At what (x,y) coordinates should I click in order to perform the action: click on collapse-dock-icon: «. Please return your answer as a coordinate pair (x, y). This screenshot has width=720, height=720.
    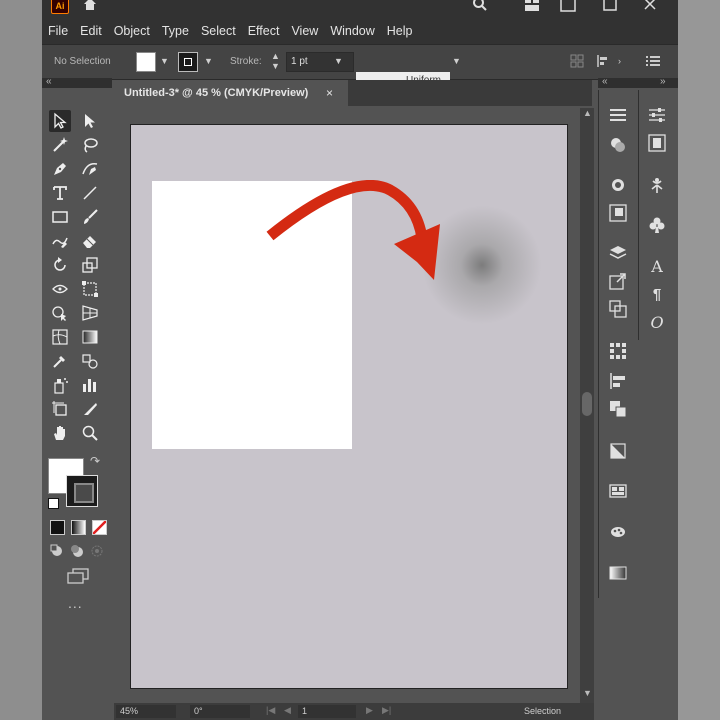
    Looking at the image, I should click on (605, 81).